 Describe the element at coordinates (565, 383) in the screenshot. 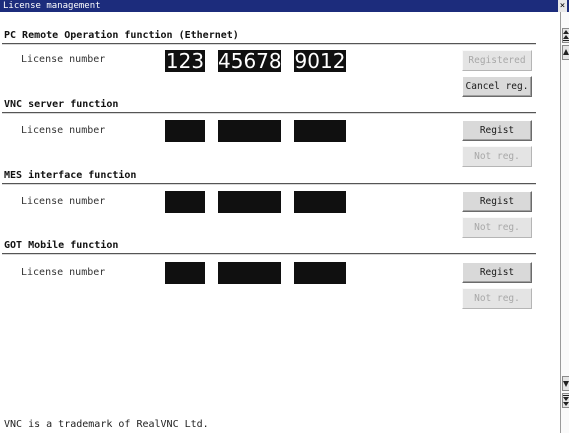

I see `scroll-down-icon` at that location.